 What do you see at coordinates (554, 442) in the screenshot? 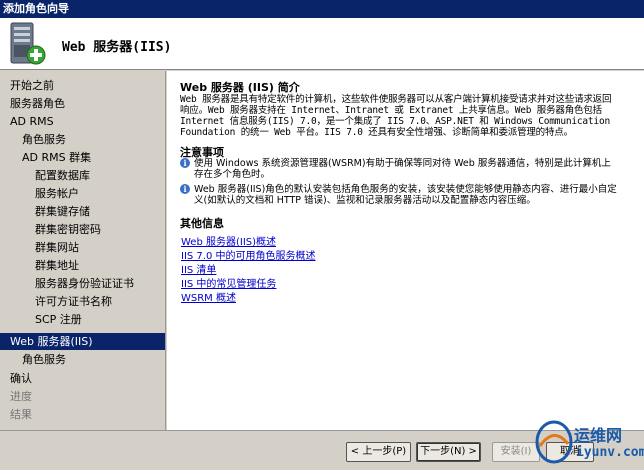
I see `watermark-logo-icon` at bounding box center [554, 442].